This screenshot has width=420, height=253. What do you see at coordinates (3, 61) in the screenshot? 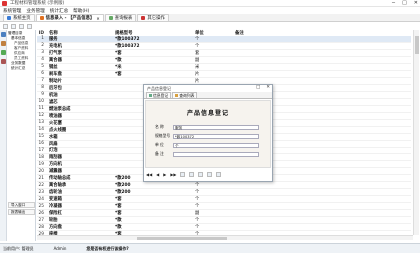
I see `user-icon` at bounding box center [3, 61].